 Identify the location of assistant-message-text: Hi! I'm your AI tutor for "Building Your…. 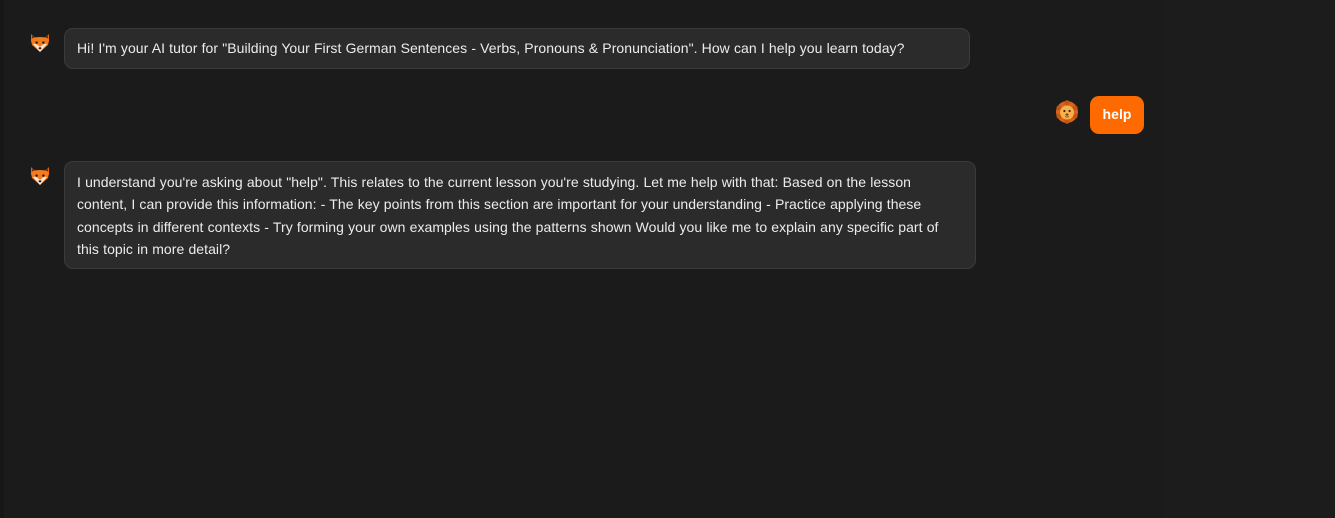
(491, 48).